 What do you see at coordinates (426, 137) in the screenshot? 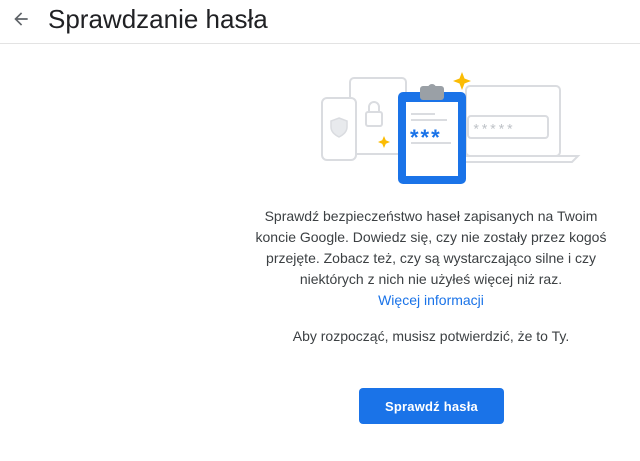
I see `masked-password-text: ***` at bounding box center [426, 137].